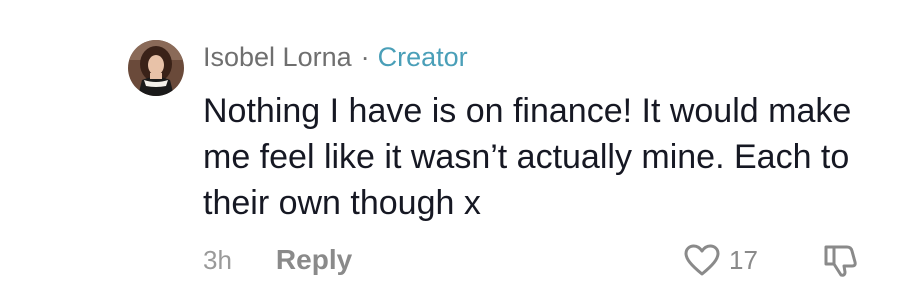 The width and height of the screenshot is (900, 294). I want to click on like-count: 17, so click(743, 259).